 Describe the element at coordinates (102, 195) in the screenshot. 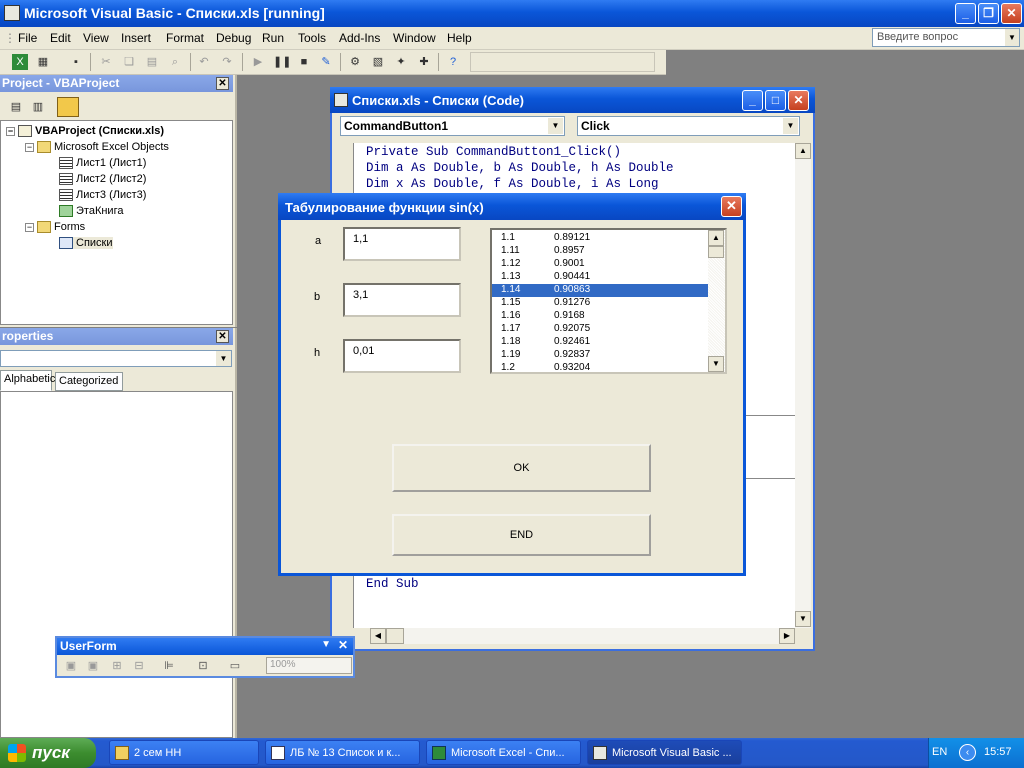

I see `tree-sheet3: Лист3 (Лист3)` at that location.